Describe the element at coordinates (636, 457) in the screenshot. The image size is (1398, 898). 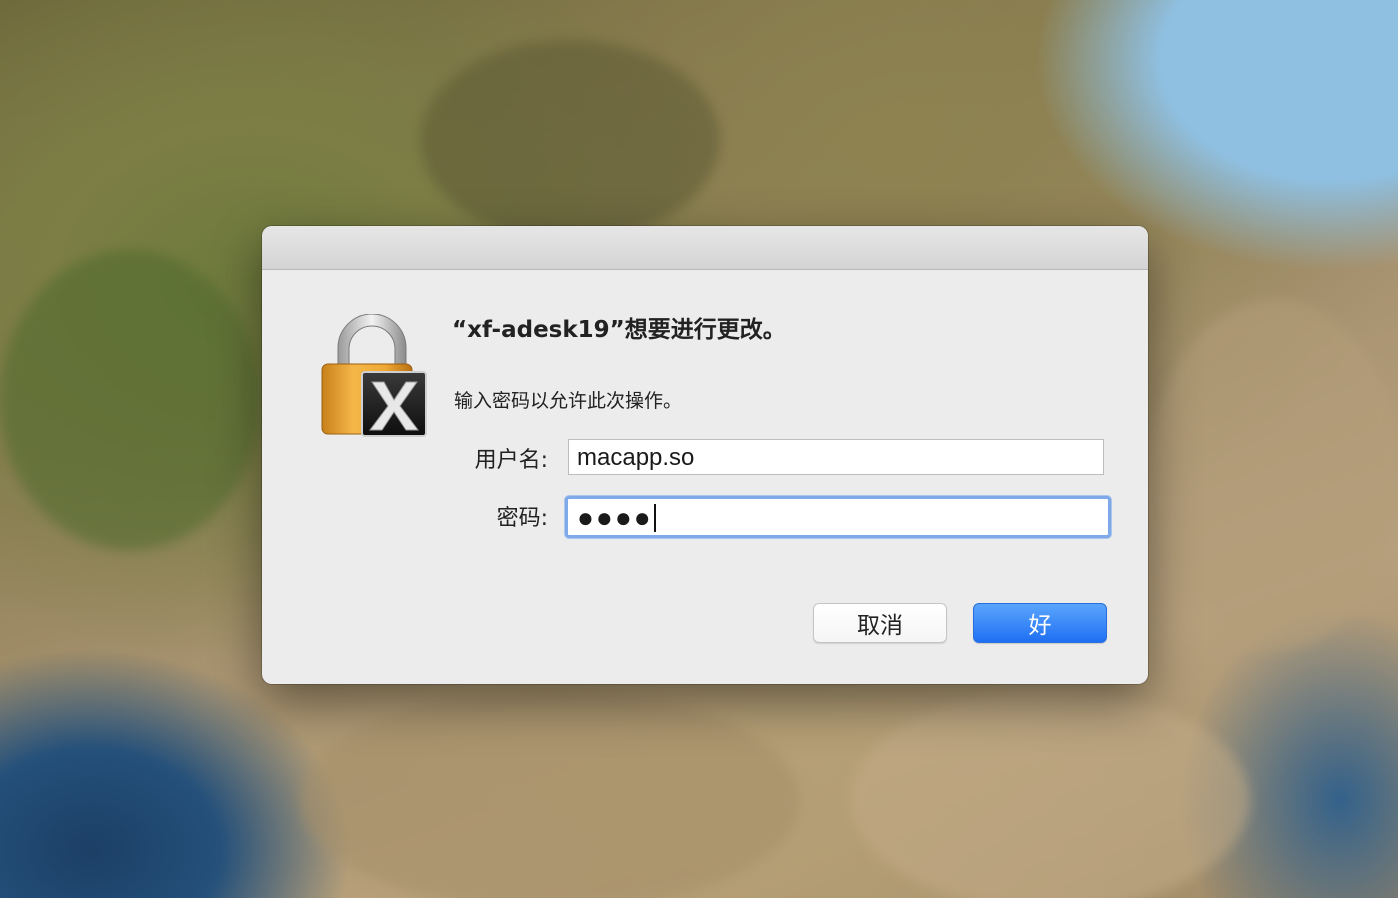
I see `username-value: macapp.so` at that location.